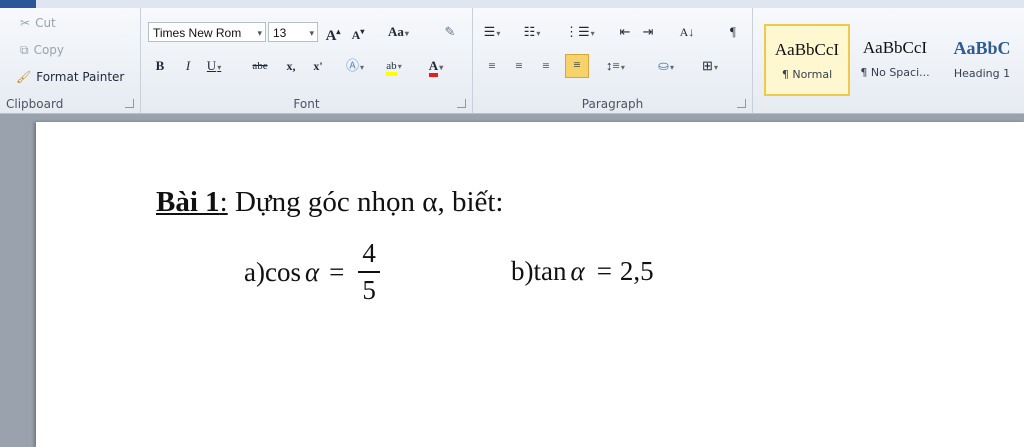 This screenshot has width=1024, height=447. I want to click on style-name: ¶ Normal, so click(807, 74).